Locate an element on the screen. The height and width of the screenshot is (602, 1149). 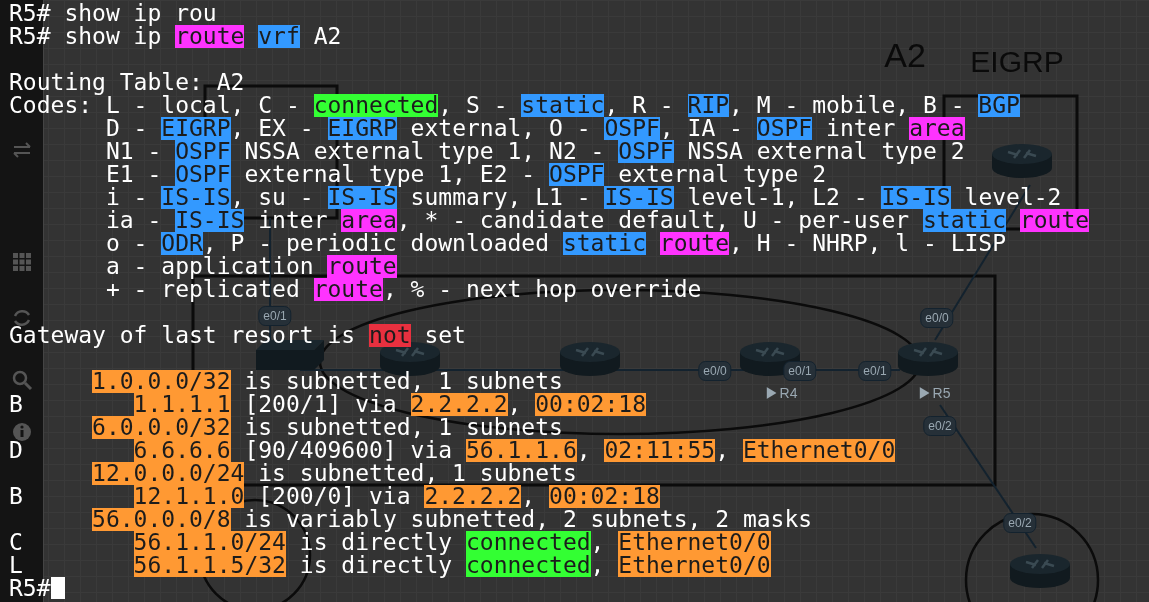
terminal-text: , M - mobile, B - is located at coordinates (847, 105).